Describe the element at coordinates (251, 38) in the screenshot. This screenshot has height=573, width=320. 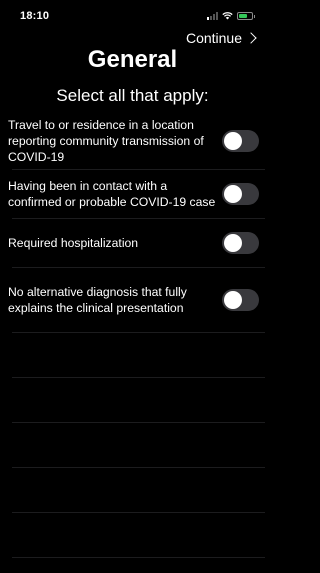
I see `chevron-right-icon` at that location.